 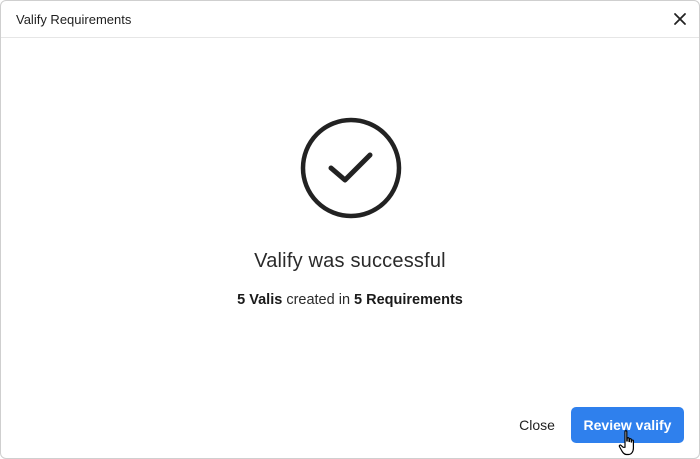 I want to click on success-heading: Valify was successful, so click(x=350, y=261).